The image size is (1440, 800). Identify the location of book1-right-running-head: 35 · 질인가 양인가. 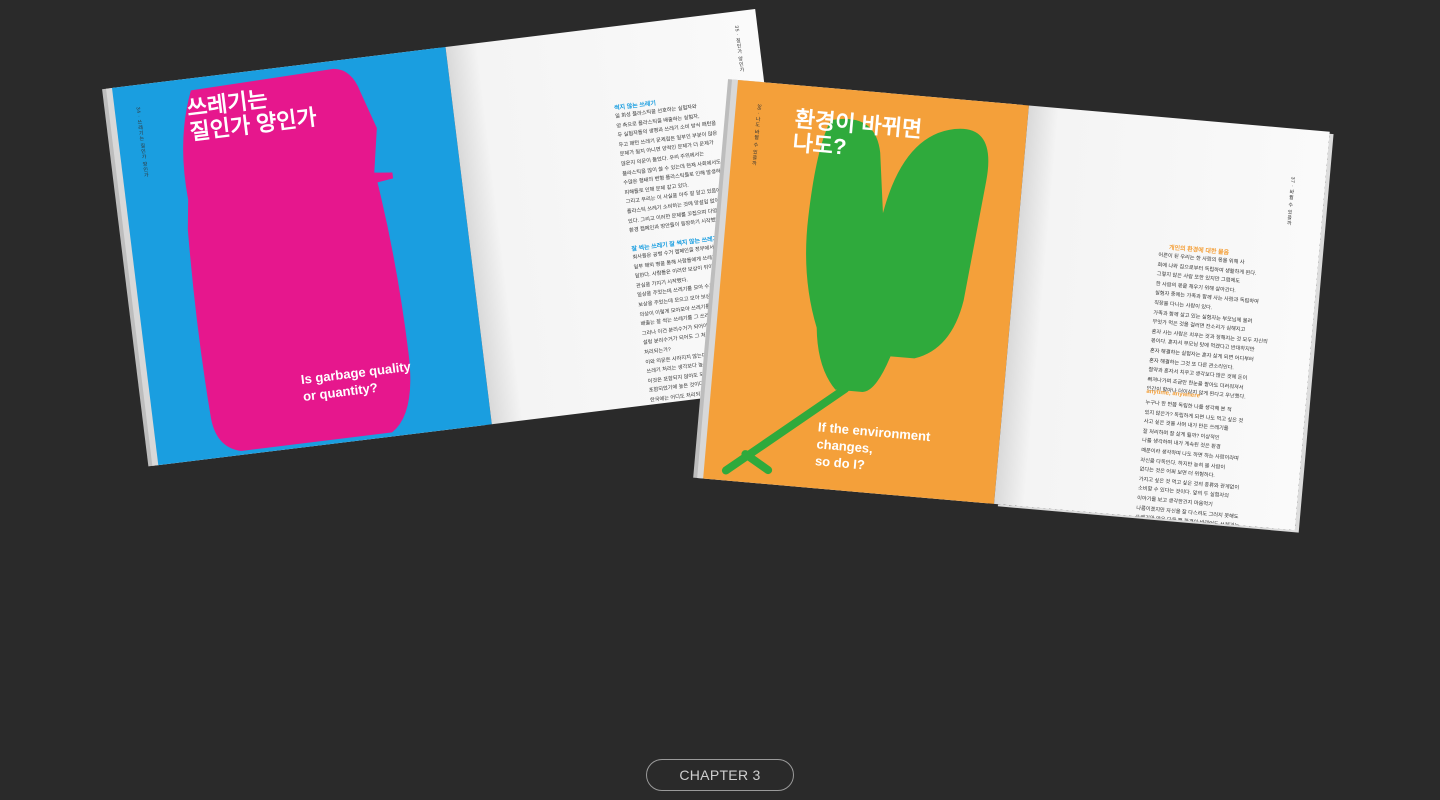
(739, 49).